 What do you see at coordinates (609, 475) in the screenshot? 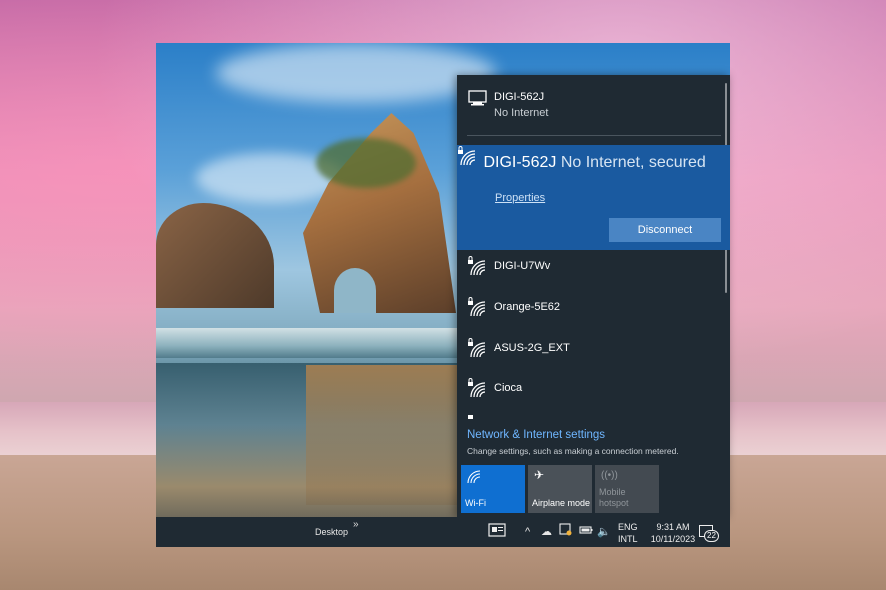
I see `hotspot-icon: ((•))` at bounding box center [609, 475].